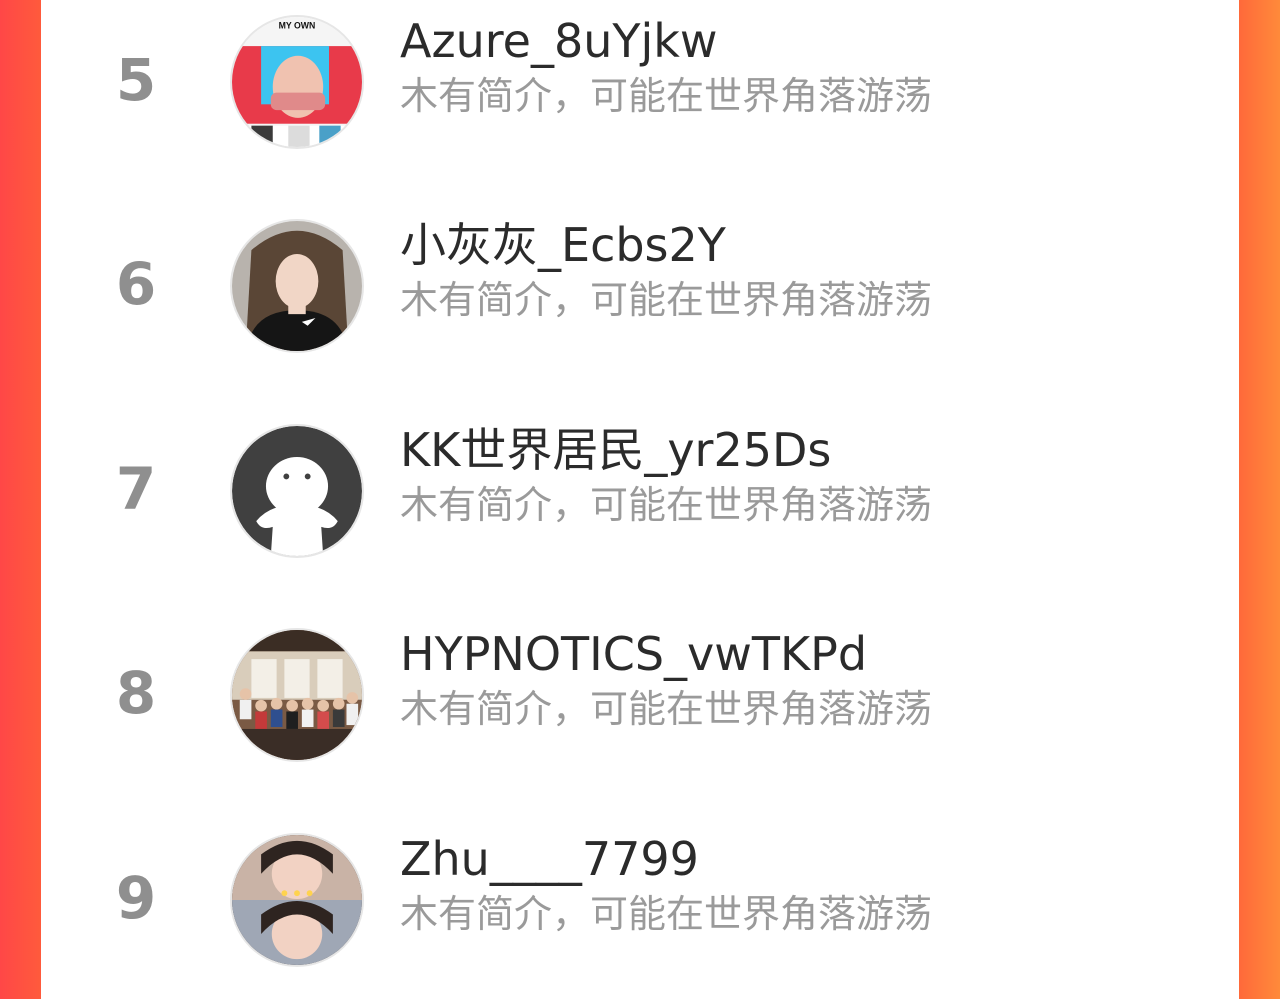 The height and width of the screenshot is (999, 1280). Describe the element at coordinates (136, 693) in the screenshot. I see `rank-number: 8` at that location.